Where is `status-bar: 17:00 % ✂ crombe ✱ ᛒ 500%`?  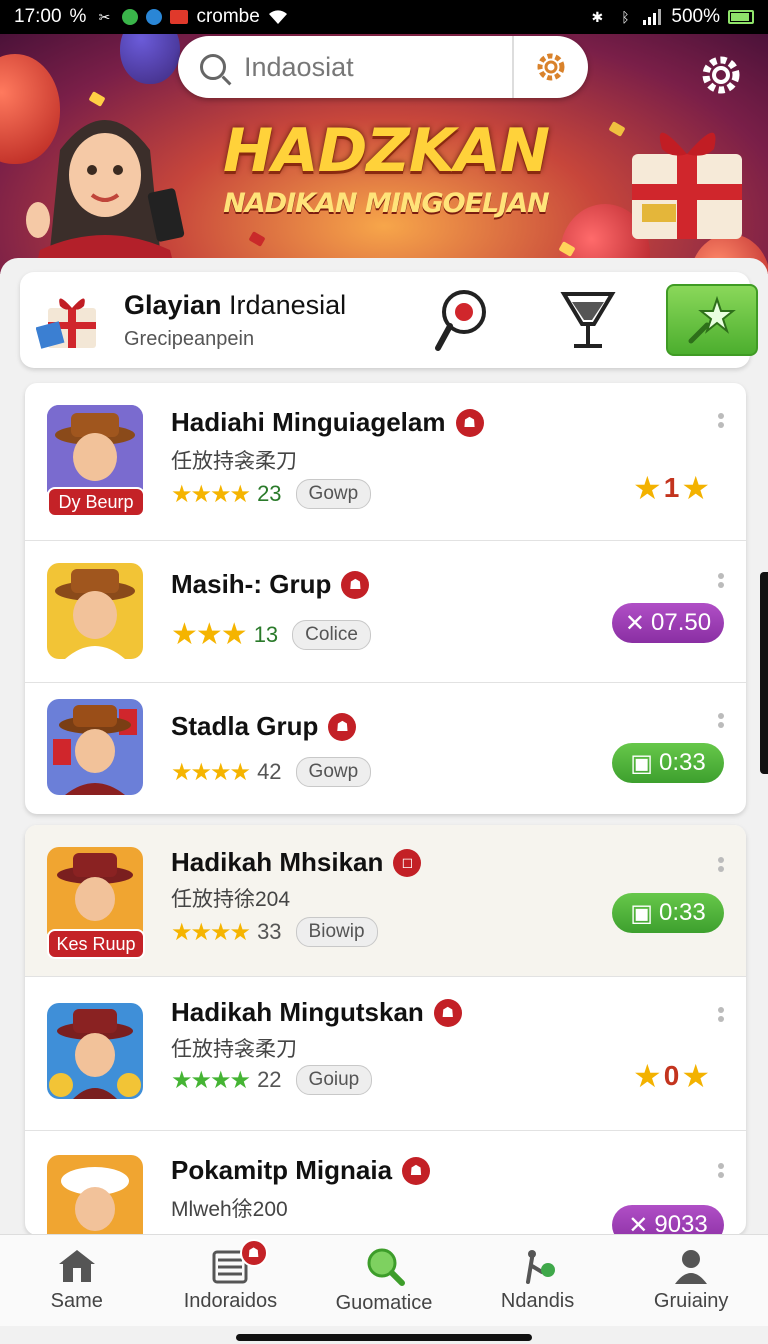 status-bar: 17:00 % ✂ crombe ✱ ᛒ 500% is located at coordinates (384, 17).